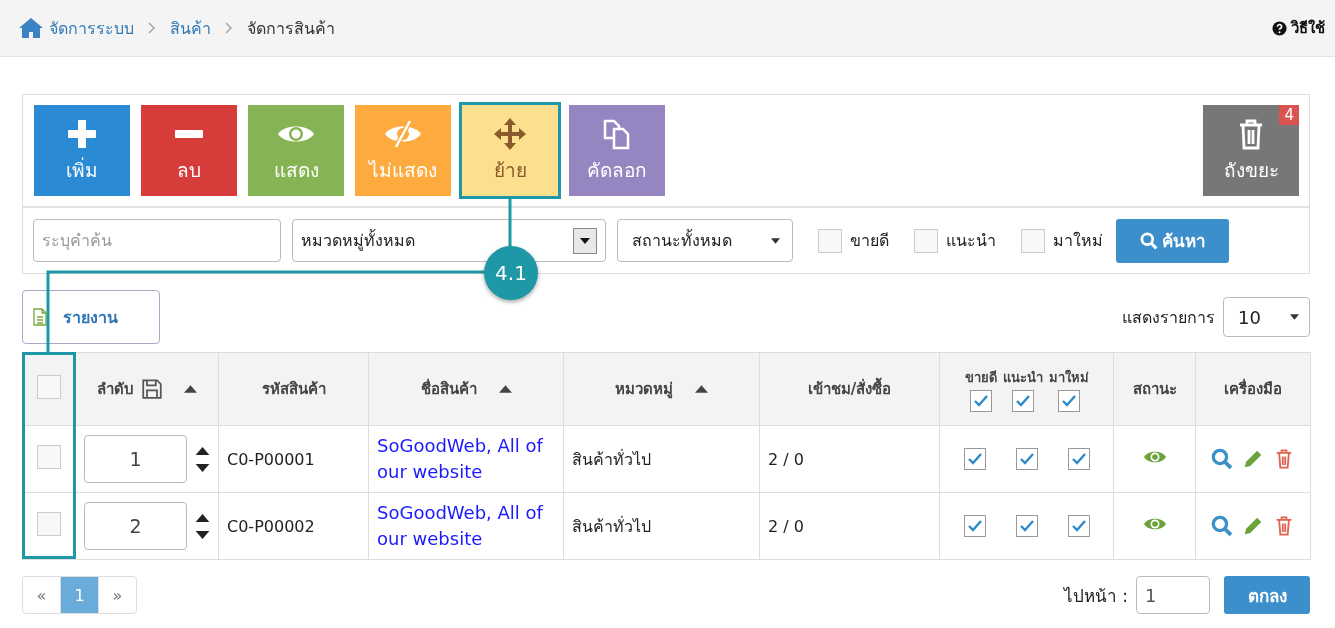  What do you see at coordinates (705, 240) in the screenshot?
I see `status-dropdown: สถานะทั้งหมด` at bounding box center [705, 240].